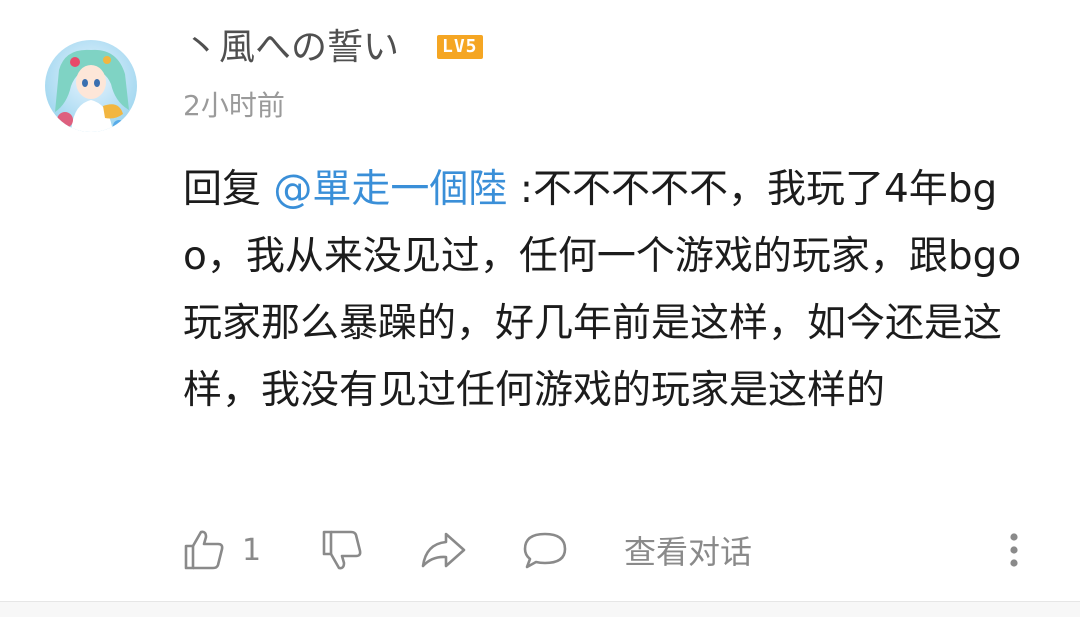 This screenshot has width=1080, height=617. I want to click on share-icon, so click(443, 550).